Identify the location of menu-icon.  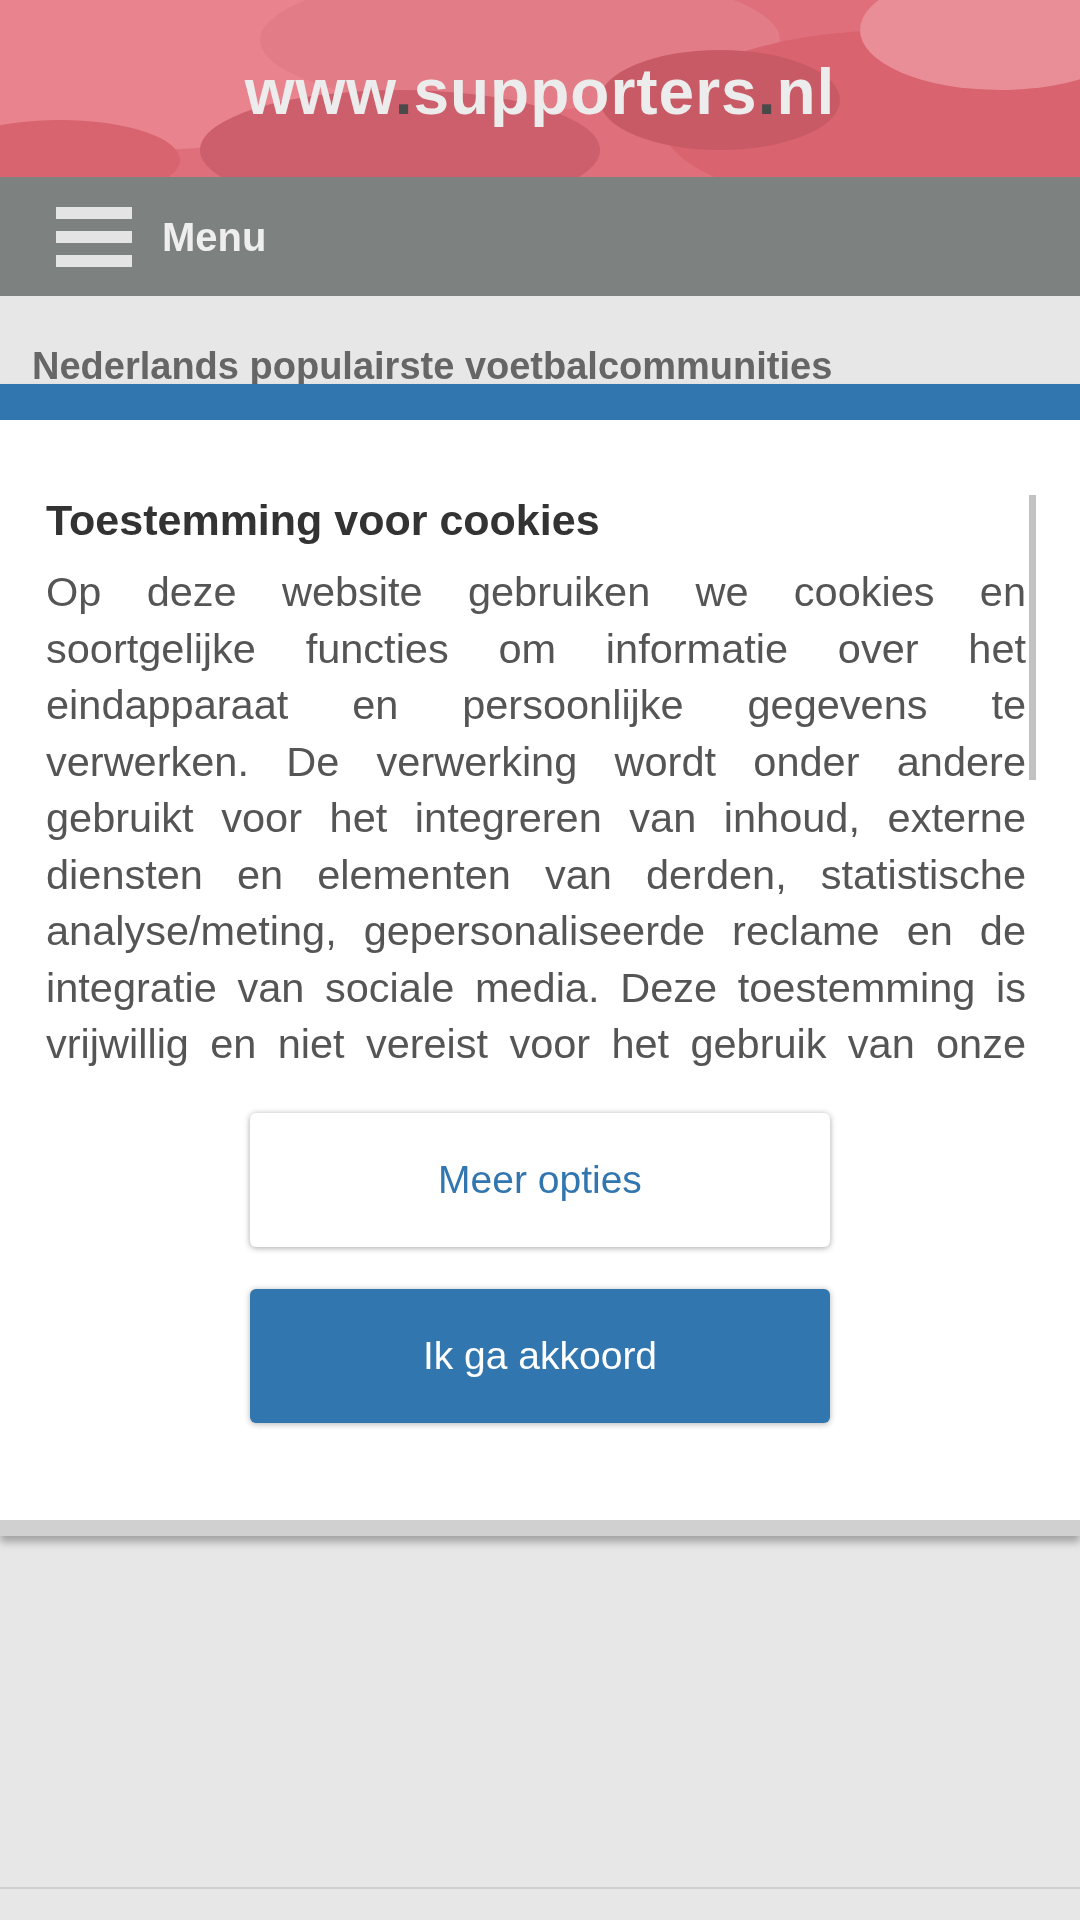
(94, 236).